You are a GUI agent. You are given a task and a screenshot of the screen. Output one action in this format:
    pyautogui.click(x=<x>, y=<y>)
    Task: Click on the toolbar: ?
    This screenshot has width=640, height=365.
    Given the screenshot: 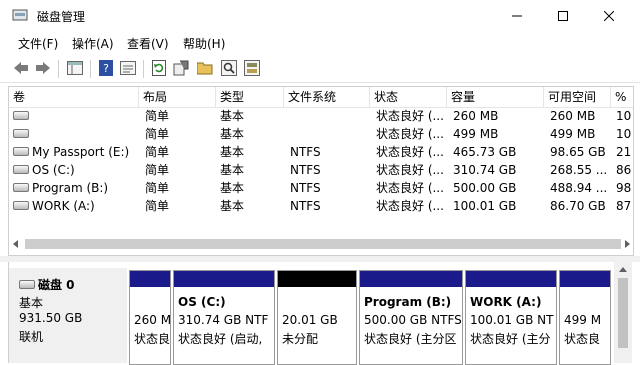 What is the action you would take?
    pyautogui.click(x=320, y=68)
    